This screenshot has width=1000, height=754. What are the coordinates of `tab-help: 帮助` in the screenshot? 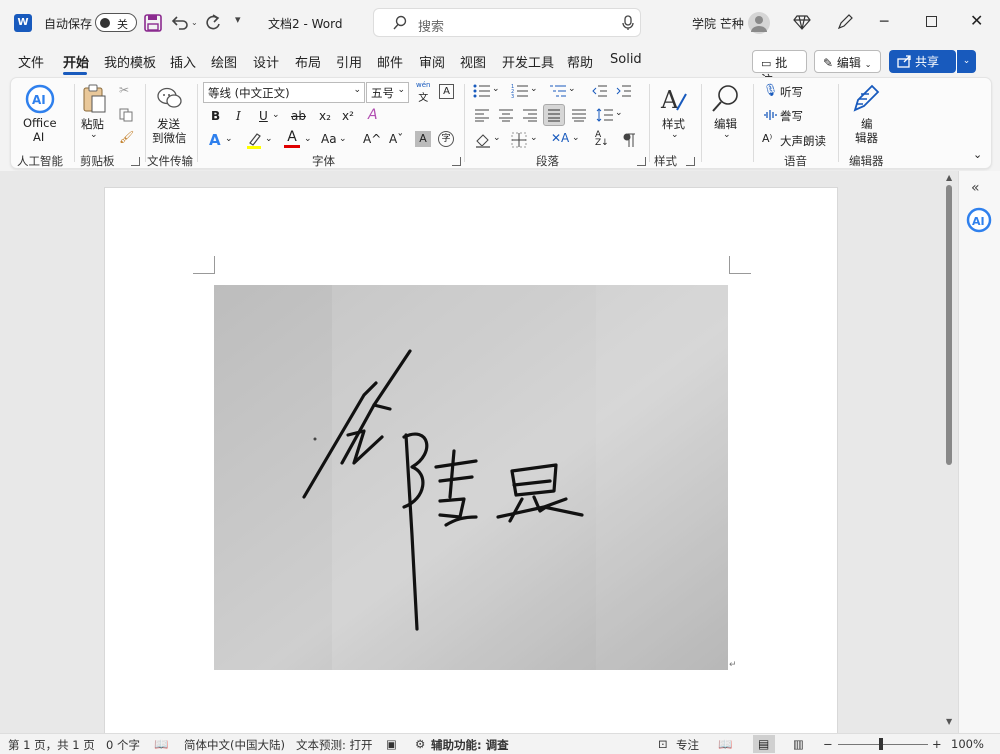 It's located at (580, 61).